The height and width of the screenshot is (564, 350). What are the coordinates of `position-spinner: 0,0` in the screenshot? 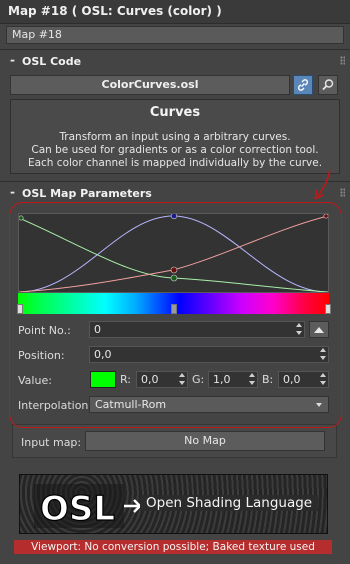 It's located at (209, 354).